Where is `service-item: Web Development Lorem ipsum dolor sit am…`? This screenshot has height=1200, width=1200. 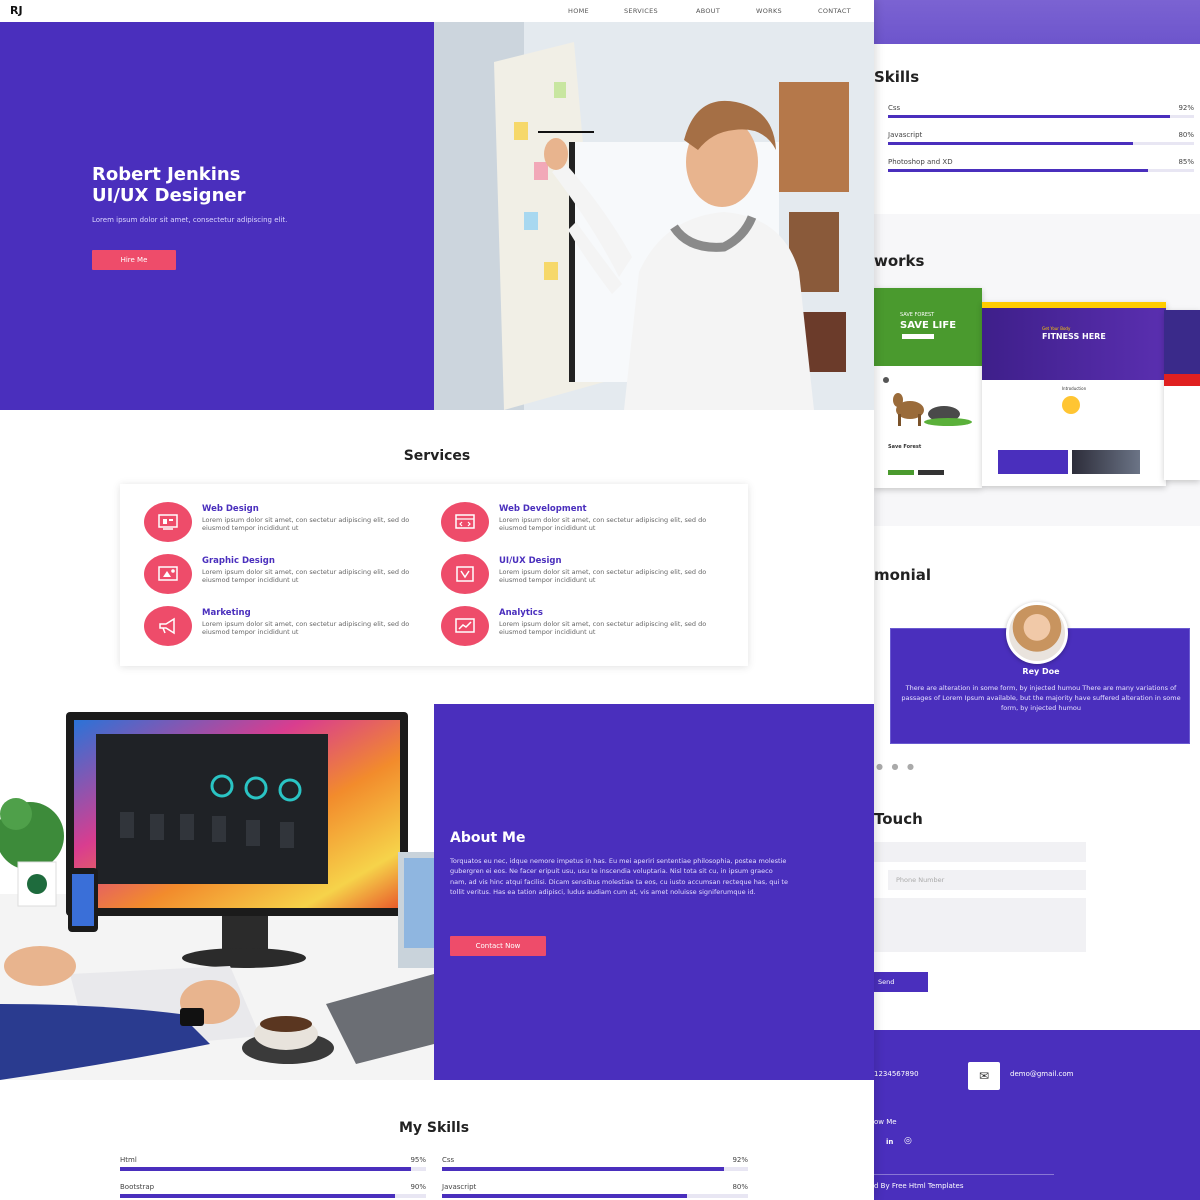
service-item: Web Development Lorem ipsum dolor sit am… is located at coordinates (586, 524).